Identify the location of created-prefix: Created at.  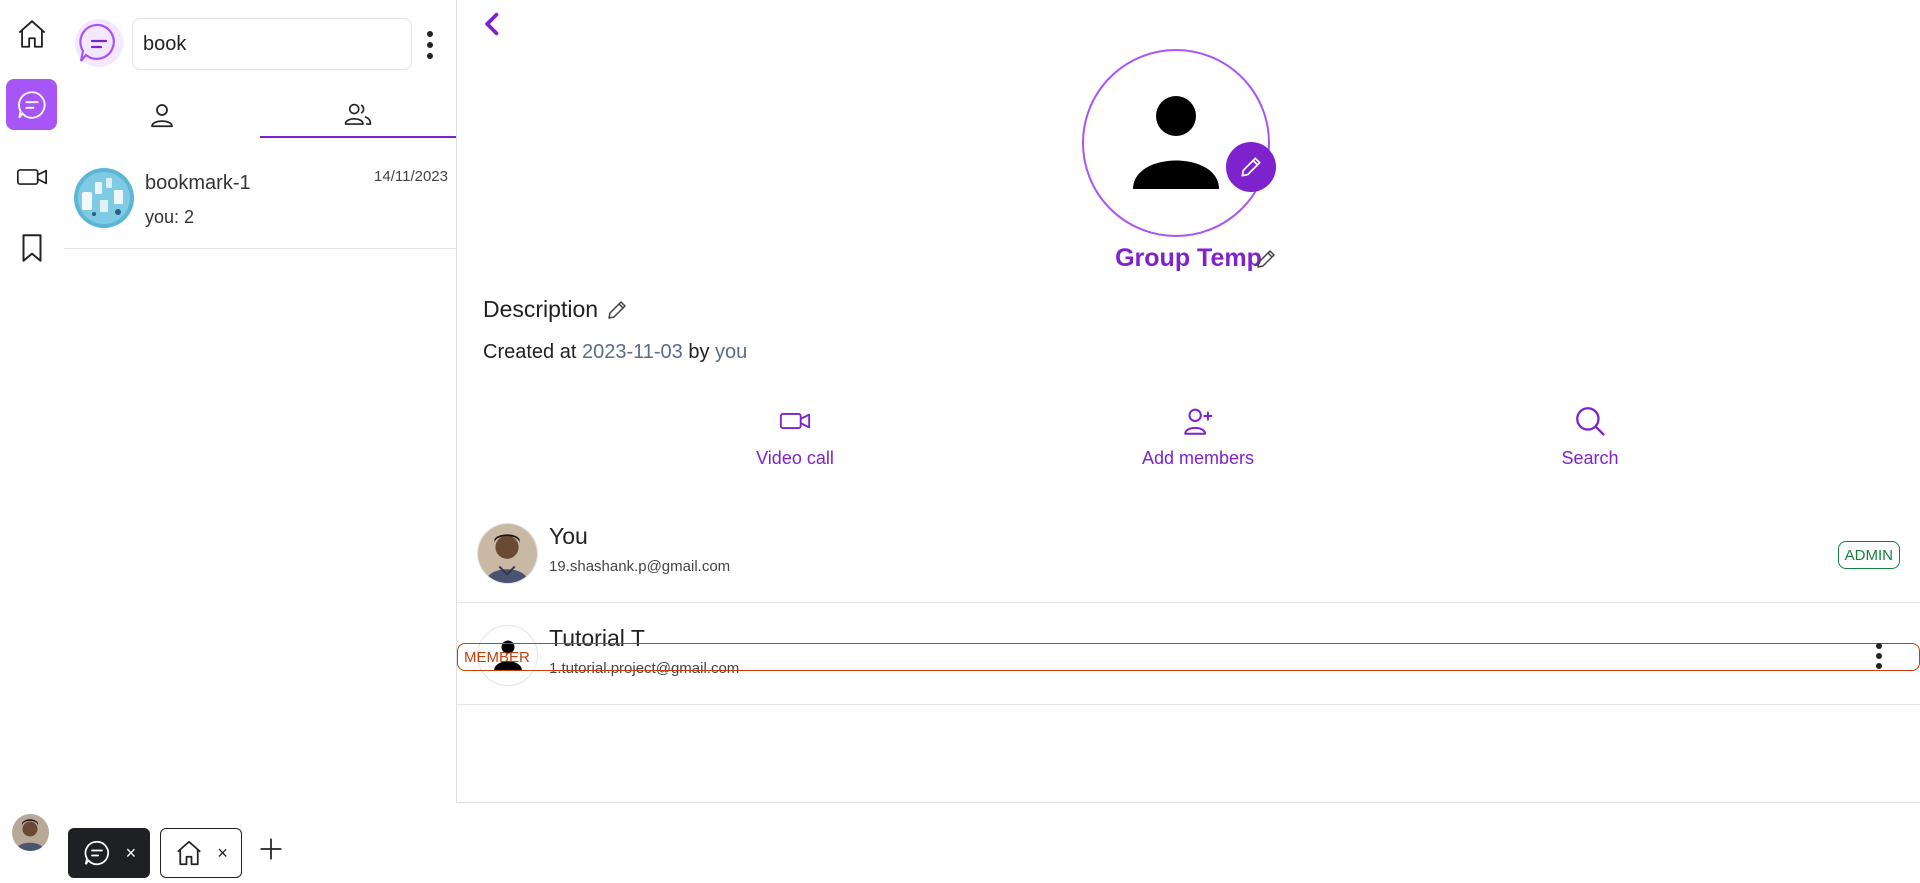
(530, 352).